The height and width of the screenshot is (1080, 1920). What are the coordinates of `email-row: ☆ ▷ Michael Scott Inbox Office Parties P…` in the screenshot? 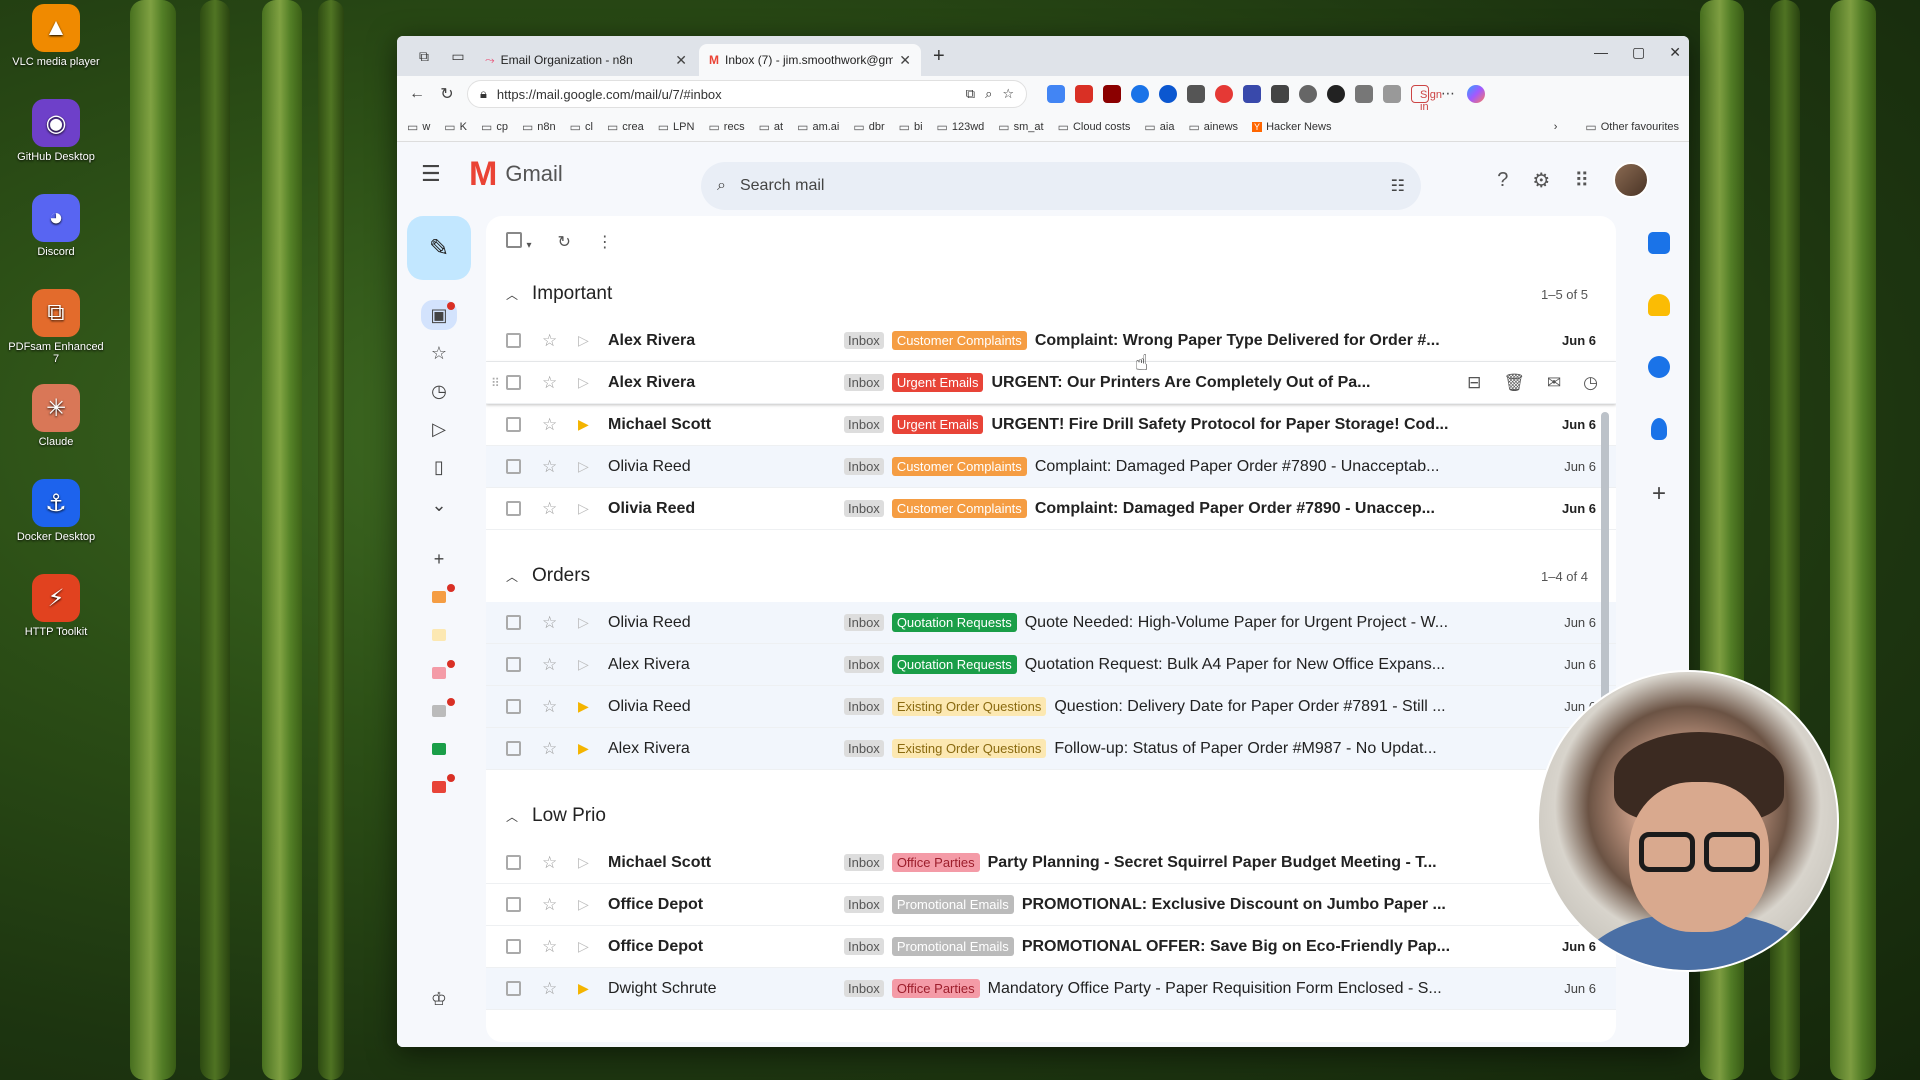 It's located at (1051, 863).